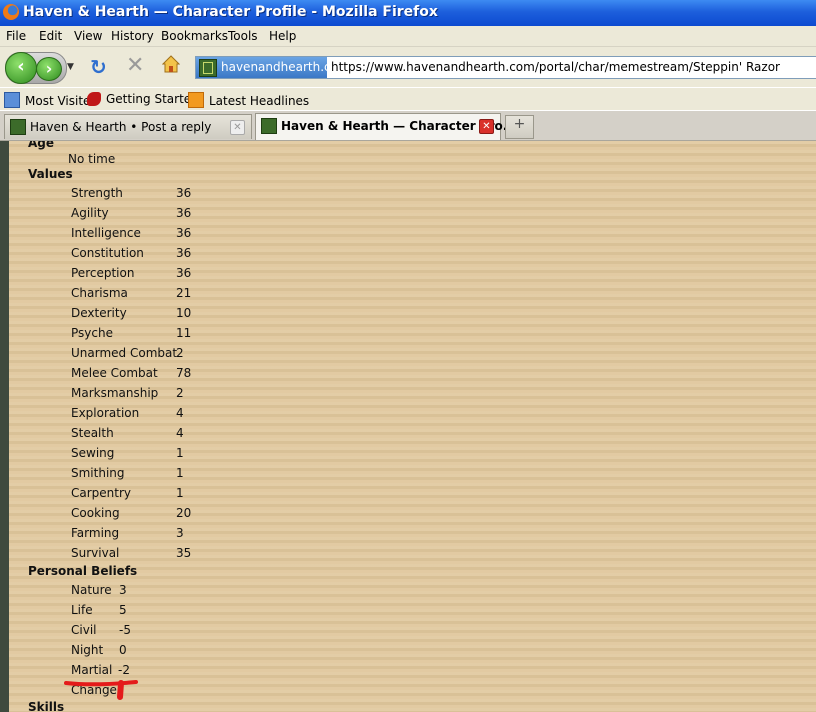 This screenshot has height=712, width=816. I want to click on site-favicon-icon, so click(208, 68).